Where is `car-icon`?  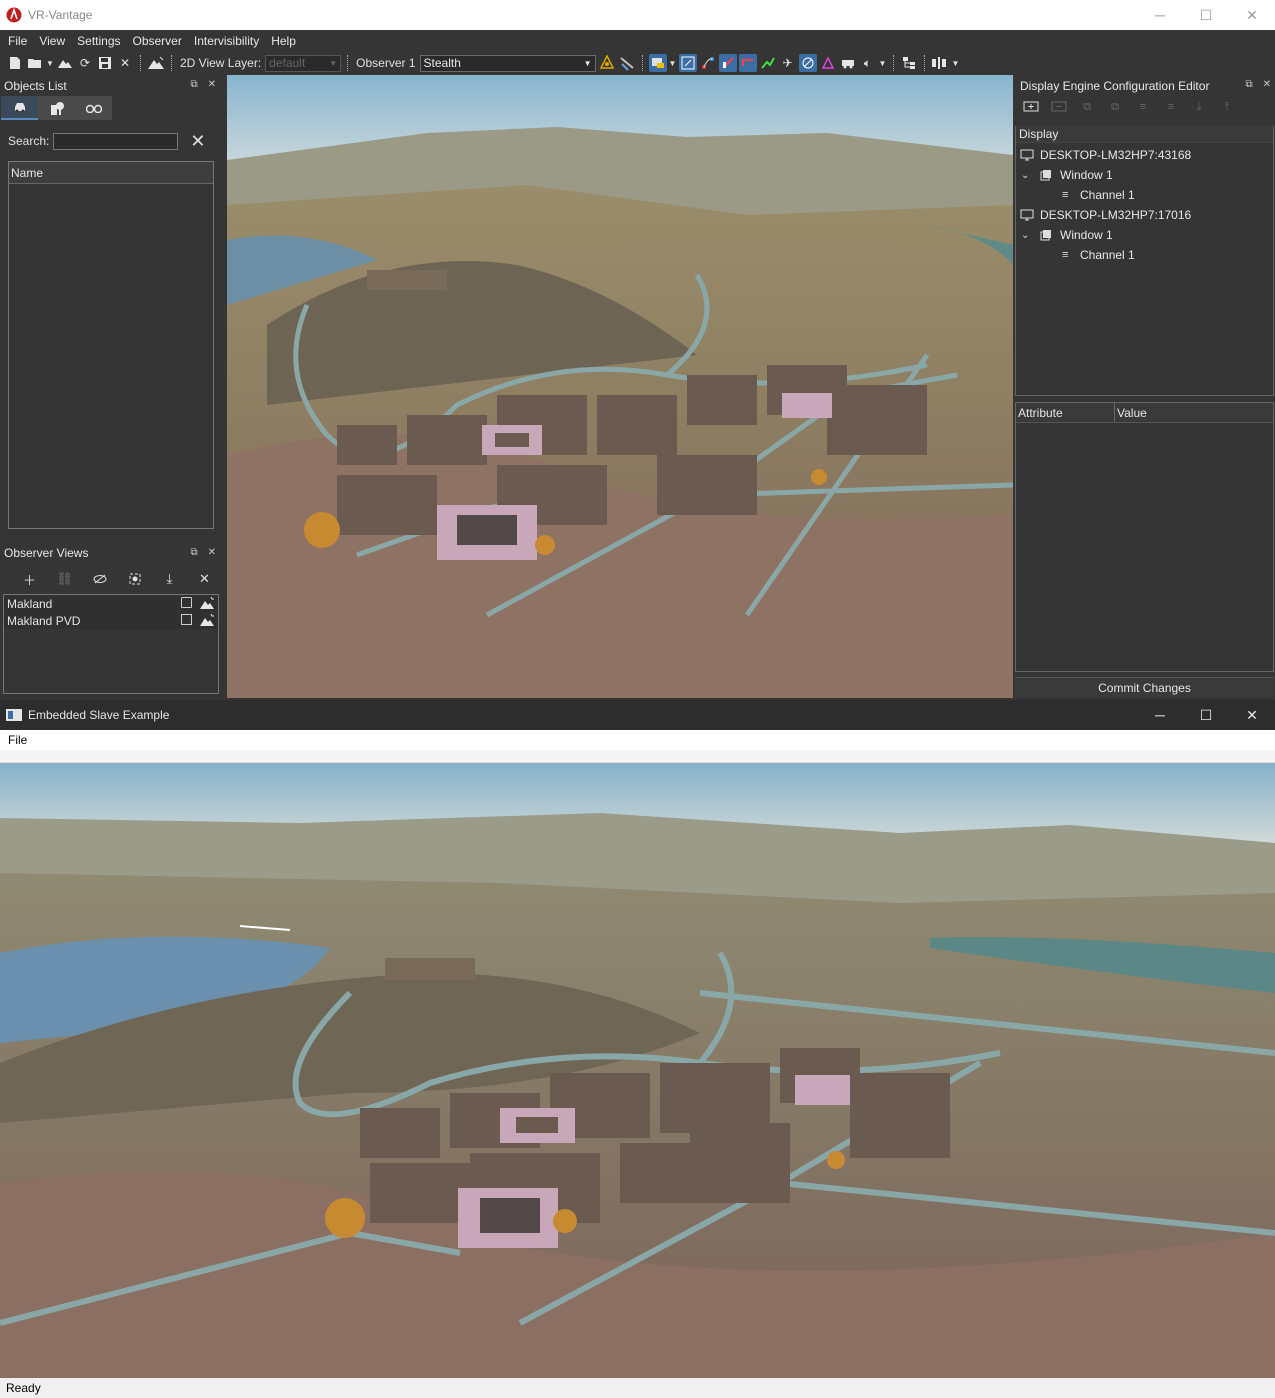 car-icon is located at coordinates (19, 108).